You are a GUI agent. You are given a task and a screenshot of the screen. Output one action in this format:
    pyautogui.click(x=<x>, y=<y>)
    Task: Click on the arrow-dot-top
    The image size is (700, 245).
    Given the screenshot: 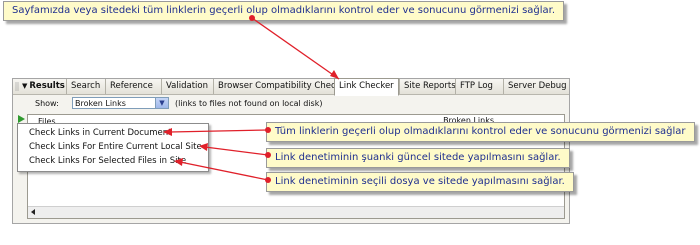 What is the action you would take?
    pyautogui.click(x=252, y=18)
    